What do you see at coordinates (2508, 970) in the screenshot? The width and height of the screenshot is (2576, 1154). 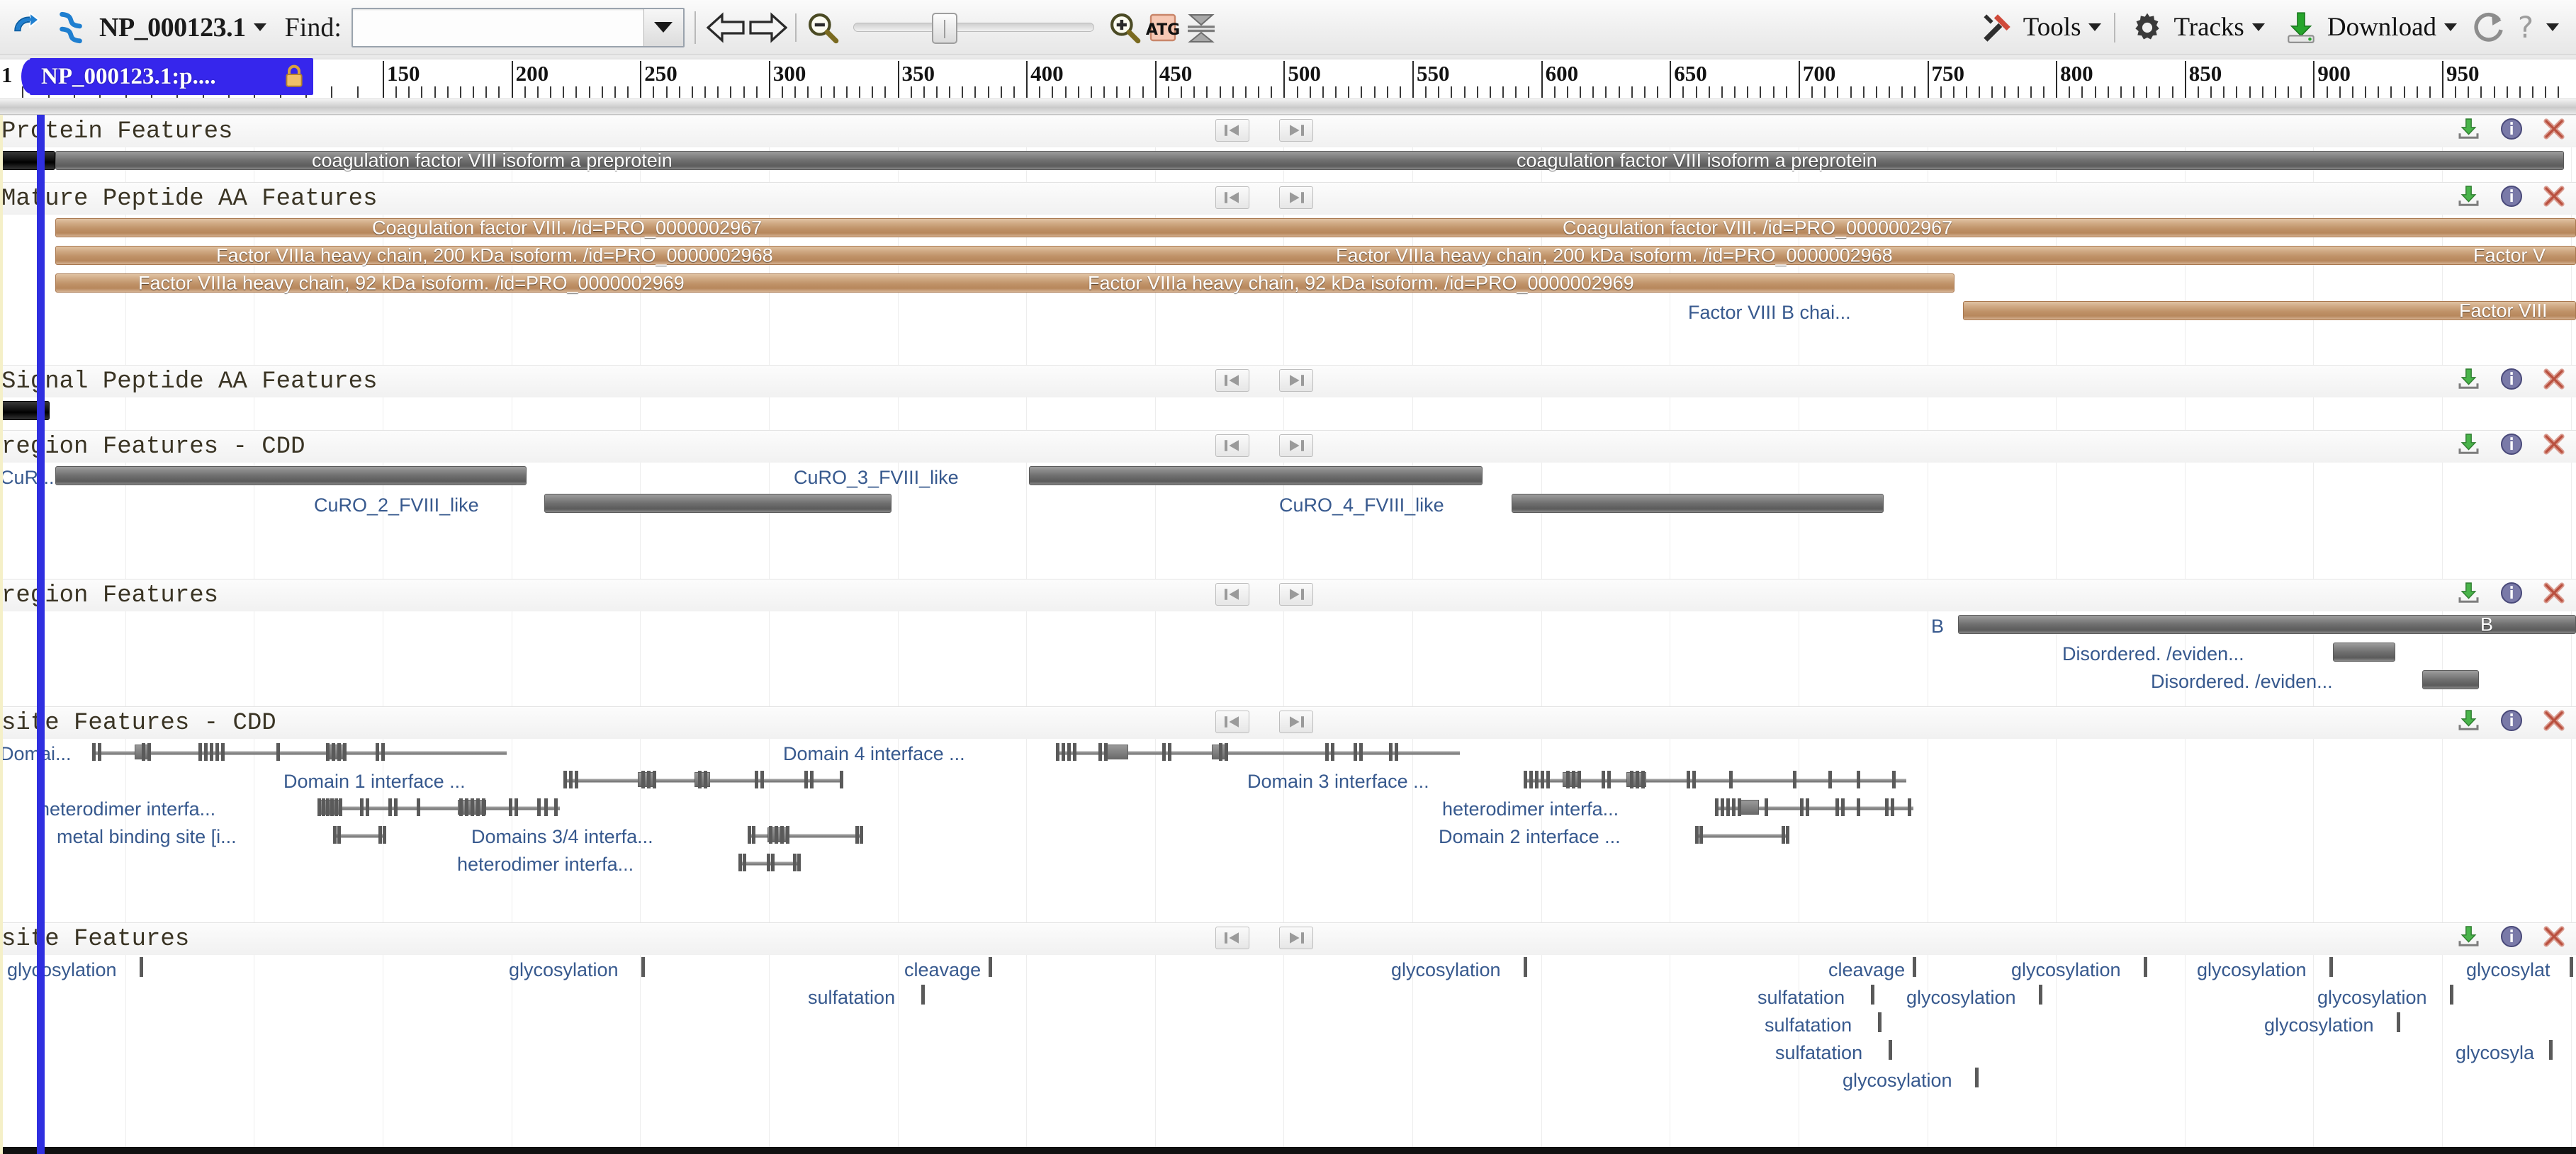 I see `site-feature-label: glycosylat` at bounding box center [2508, 970].